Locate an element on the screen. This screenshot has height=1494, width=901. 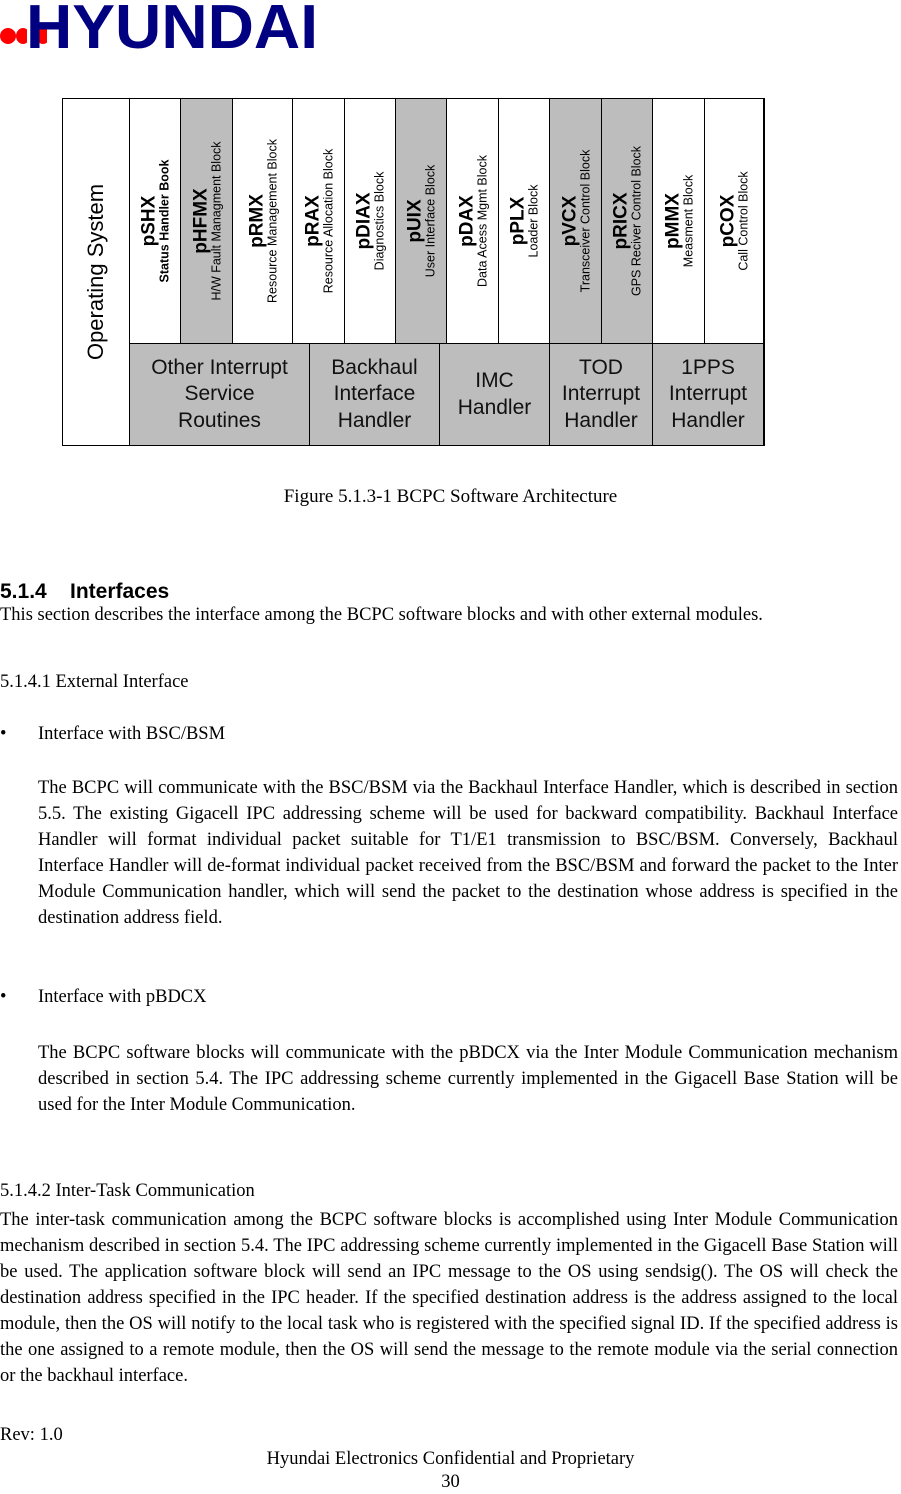
block-name: pDIAX is located at coordinates (364, 221).